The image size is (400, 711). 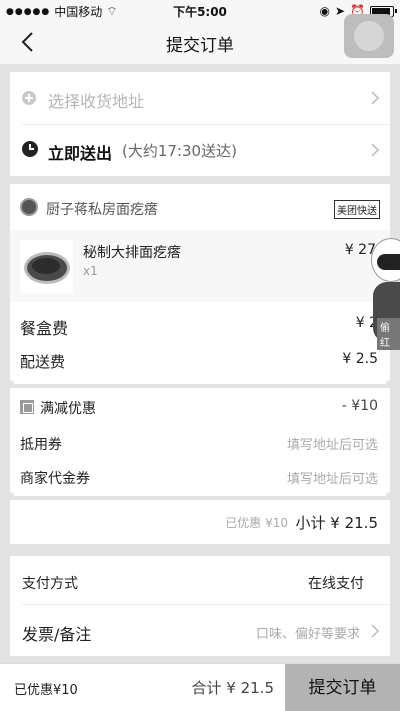 I want to click on item-image, so click(x=46, y=266).